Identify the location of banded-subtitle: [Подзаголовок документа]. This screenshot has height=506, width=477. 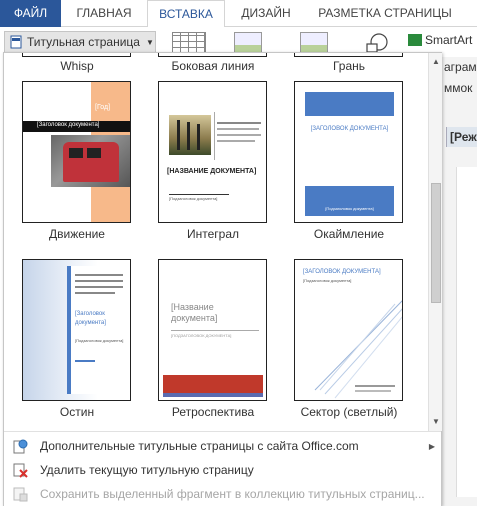
(349, 208).